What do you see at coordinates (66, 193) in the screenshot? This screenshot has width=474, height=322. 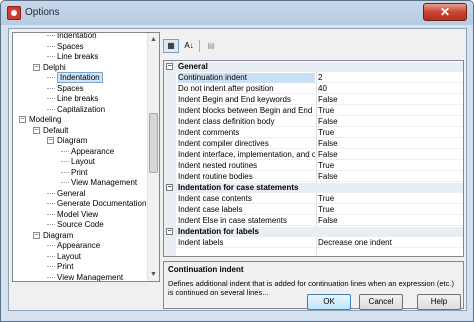 I see `tree-item: General` at bounding box center [66, 193].